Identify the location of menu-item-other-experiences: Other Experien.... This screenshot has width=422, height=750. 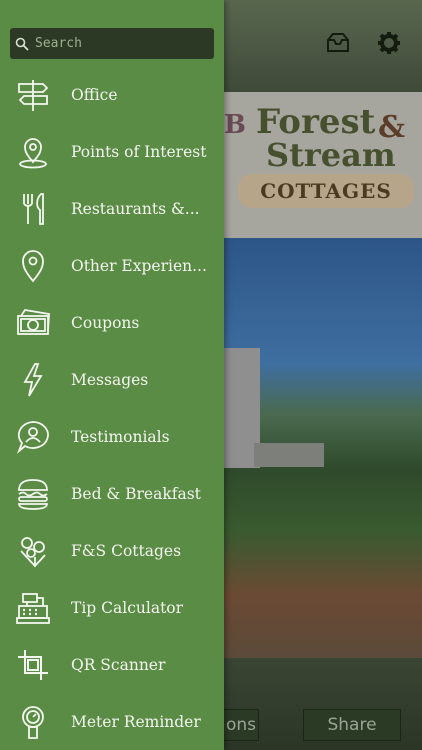
(112, 265).